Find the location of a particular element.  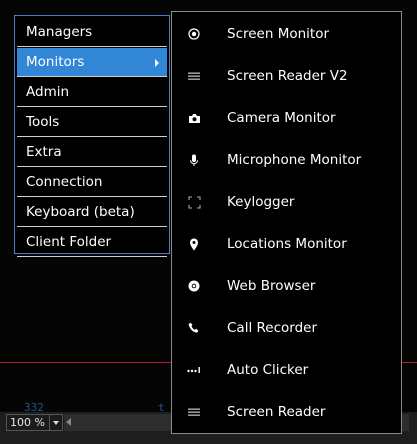

microphone-icon is located at coordinates (194, 160).